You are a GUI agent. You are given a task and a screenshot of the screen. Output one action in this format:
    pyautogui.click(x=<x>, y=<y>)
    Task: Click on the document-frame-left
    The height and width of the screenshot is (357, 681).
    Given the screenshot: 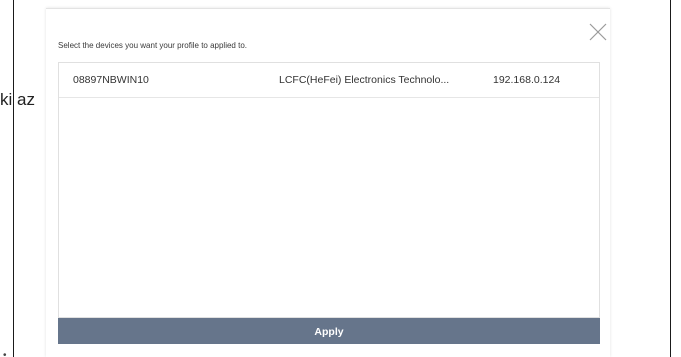 What is the action you would take?
    pyautogui.click(x=13, y=178)
    